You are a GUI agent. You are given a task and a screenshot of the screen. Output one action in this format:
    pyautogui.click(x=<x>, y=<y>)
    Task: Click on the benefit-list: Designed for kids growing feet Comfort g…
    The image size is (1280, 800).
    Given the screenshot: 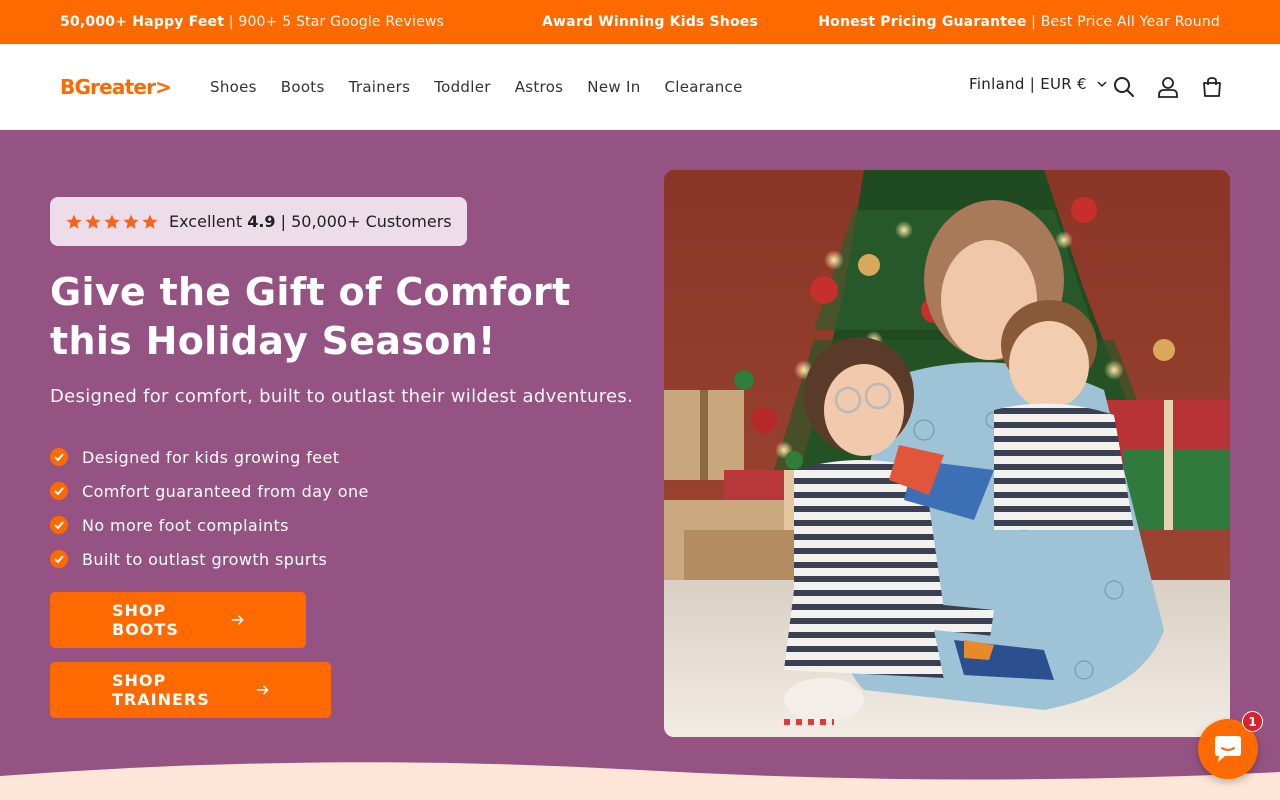 What is the action you would take?
    pyautogui.click(x=209, y=508)
    